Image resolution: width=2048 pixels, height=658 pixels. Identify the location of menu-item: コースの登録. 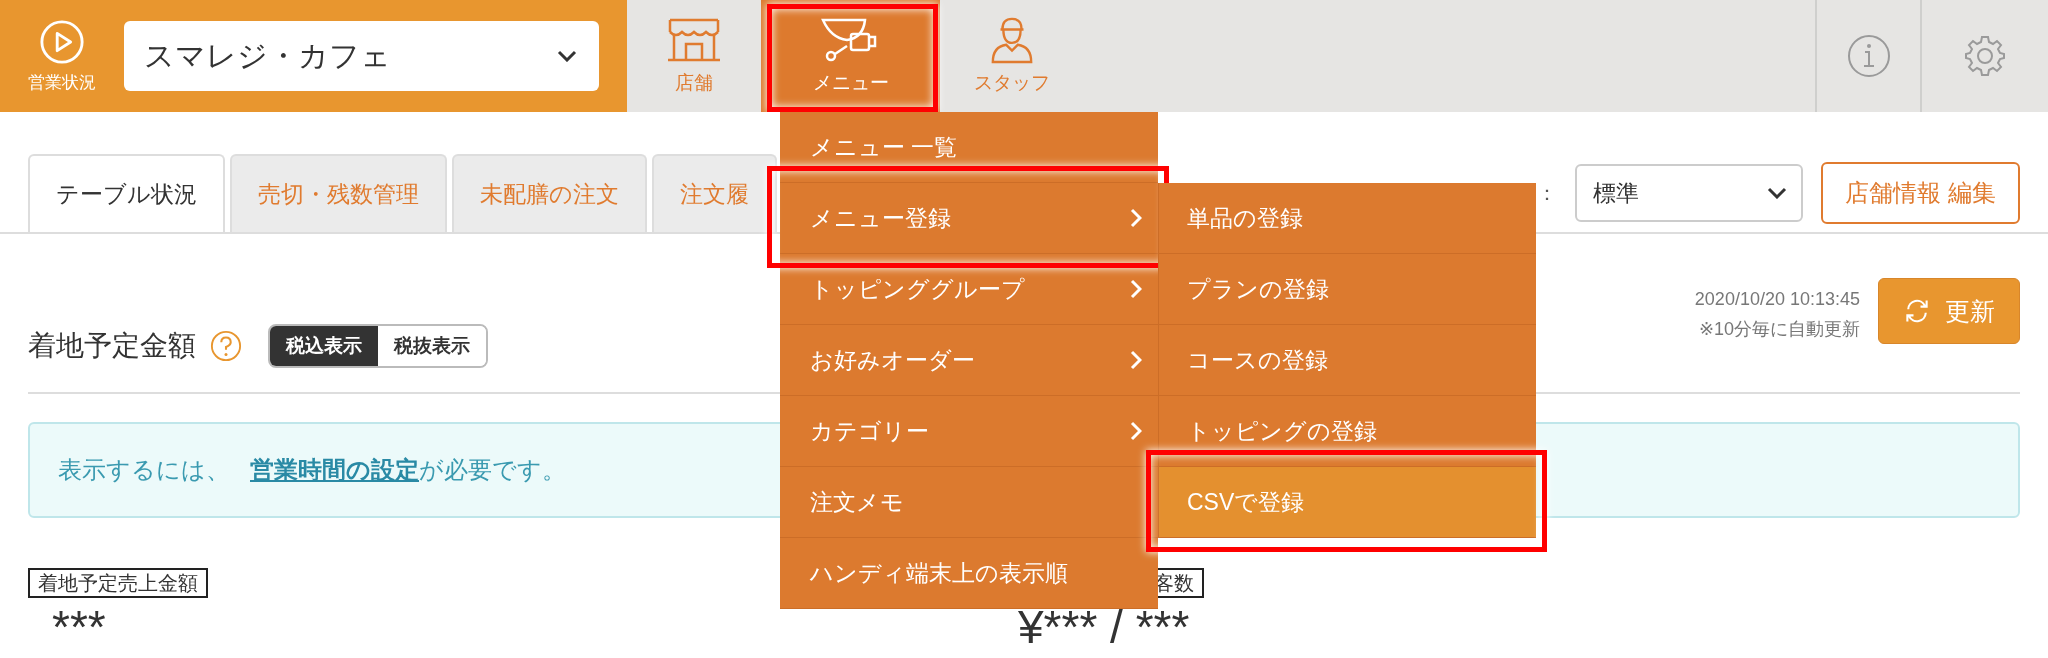
(1347, 360).